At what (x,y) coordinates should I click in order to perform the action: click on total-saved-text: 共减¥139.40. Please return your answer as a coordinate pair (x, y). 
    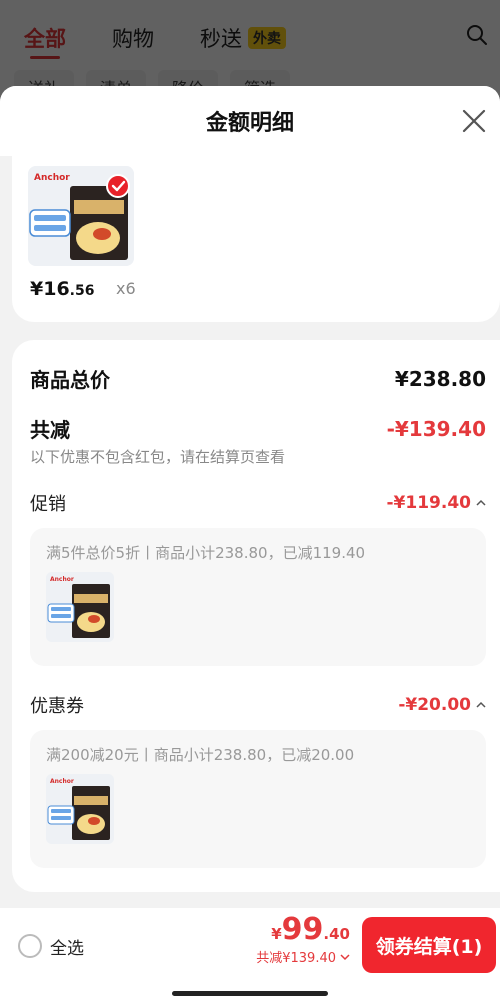
    Looking at the image, I should click on (296, 958).